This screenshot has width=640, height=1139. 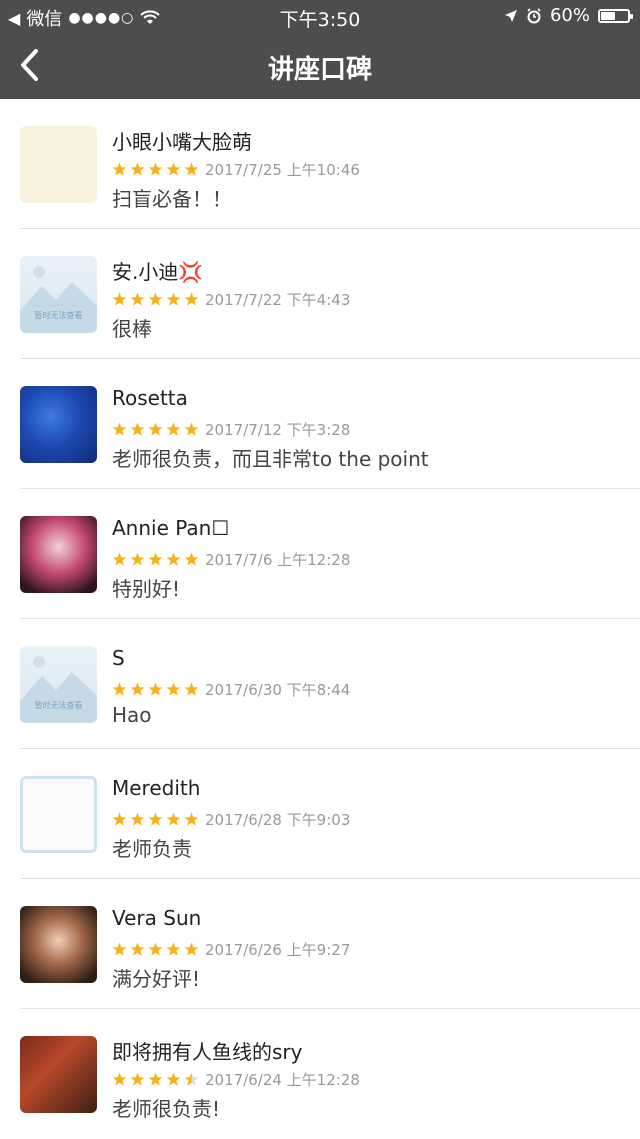 I want to click on review-item: Meredith 2017/6/28 下午9:03 老师负责, so click(x=320, y=814).